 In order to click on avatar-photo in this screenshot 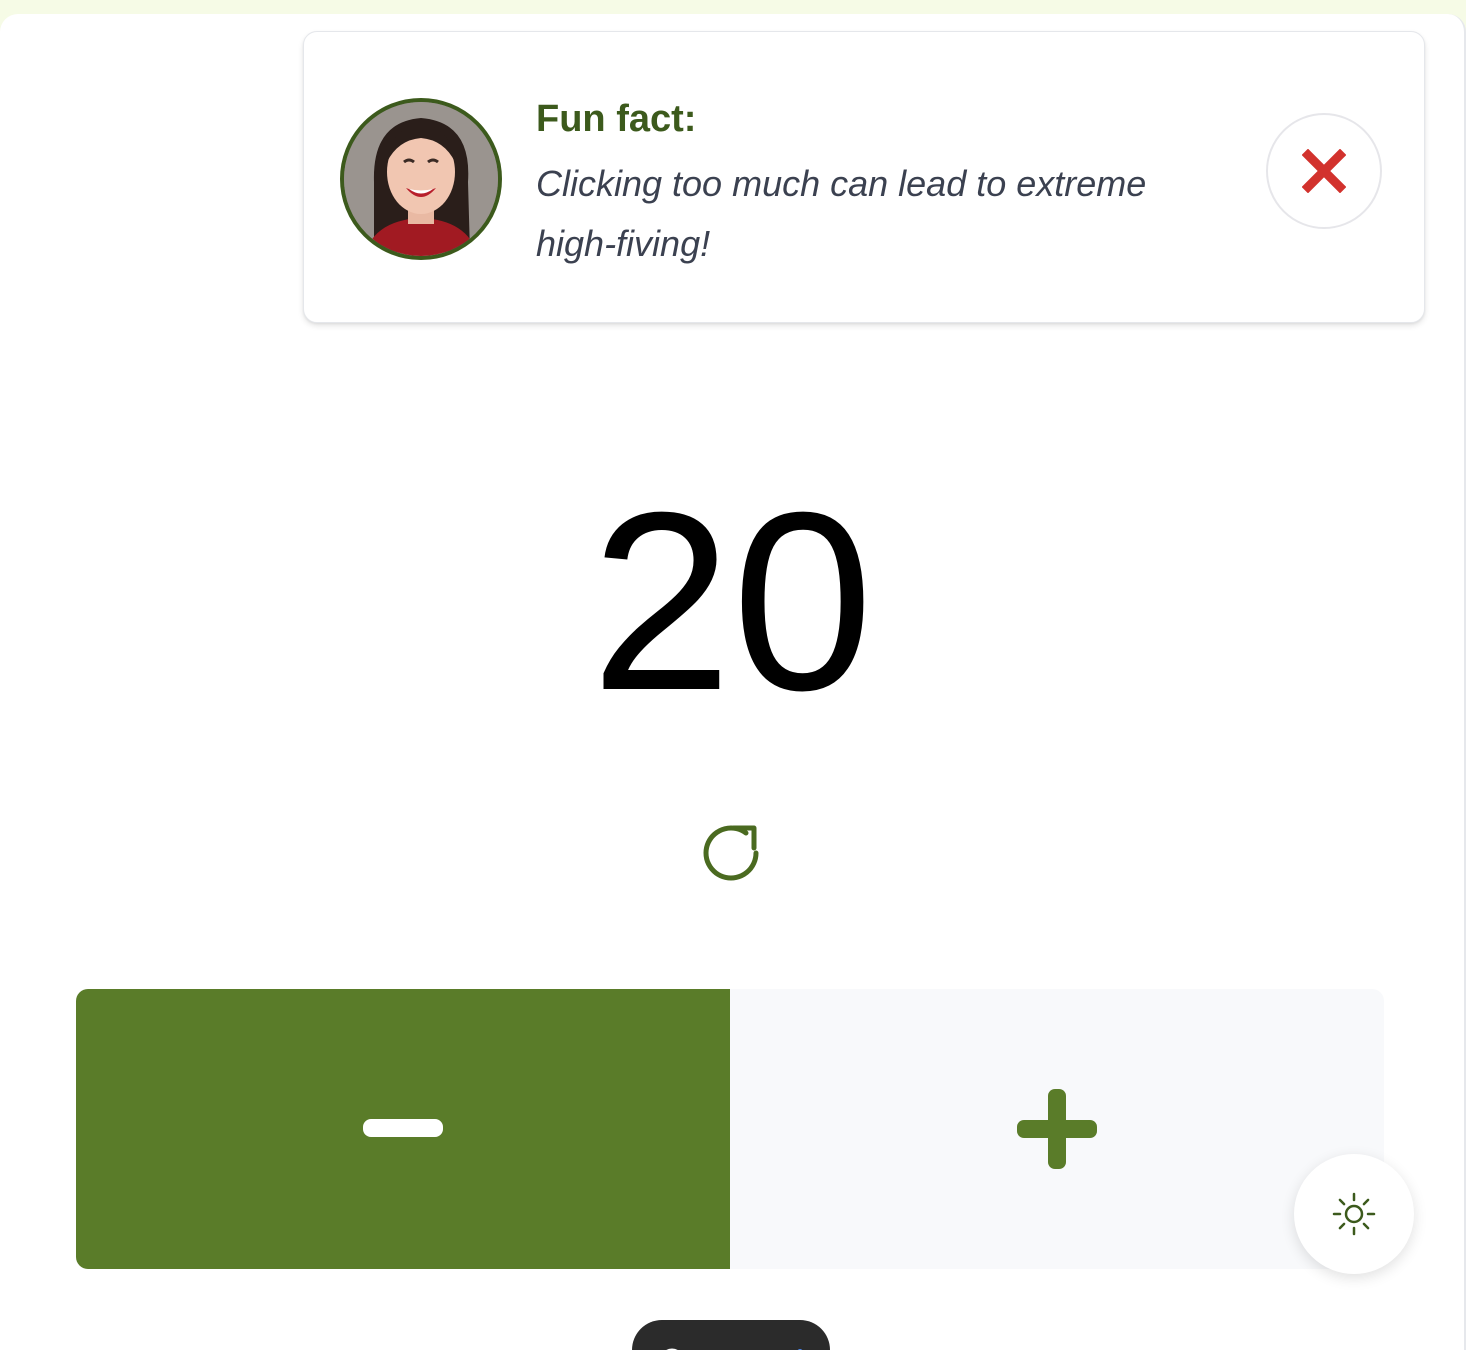, I will do `click(421, 179)`.